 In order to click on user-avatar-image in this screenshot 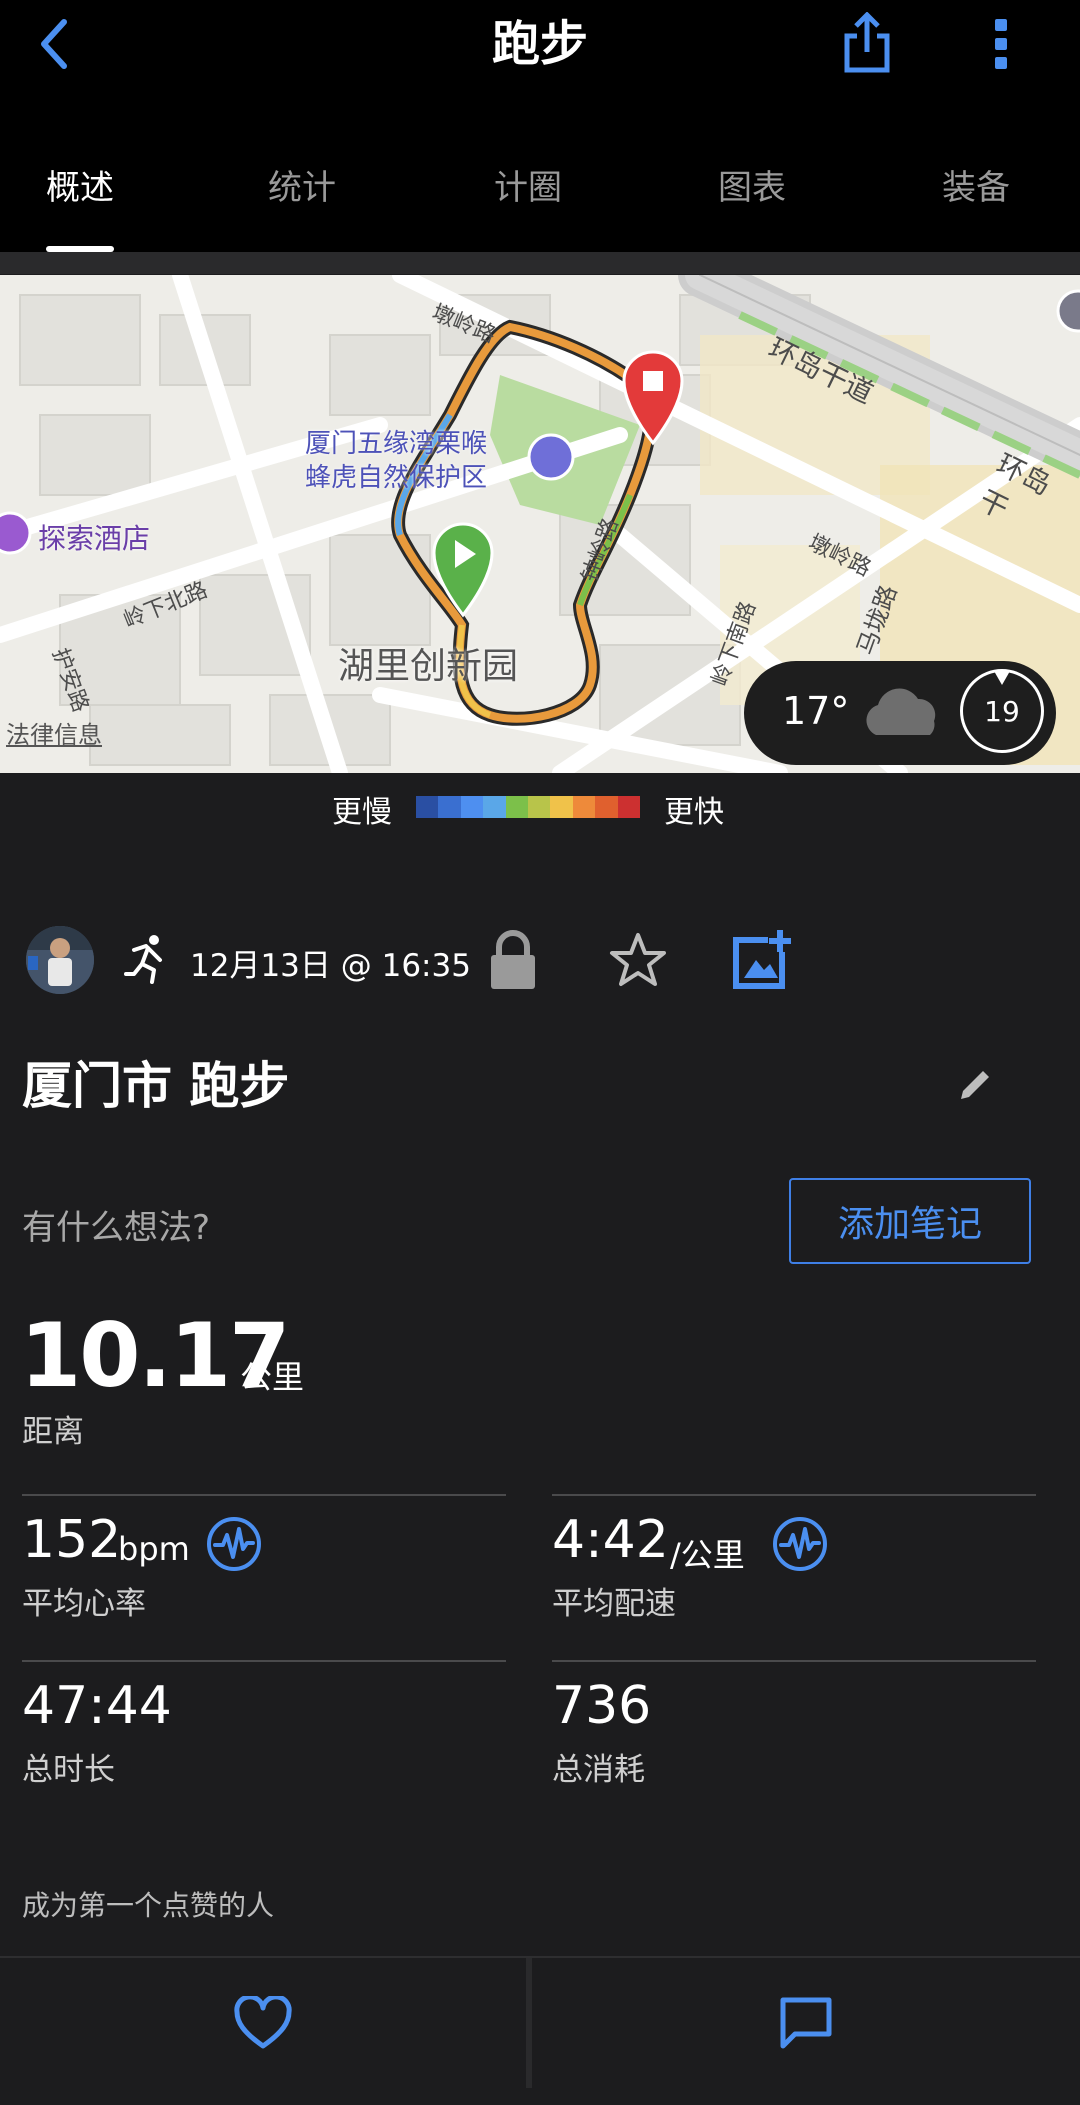, I will do `click(60, 960)`.